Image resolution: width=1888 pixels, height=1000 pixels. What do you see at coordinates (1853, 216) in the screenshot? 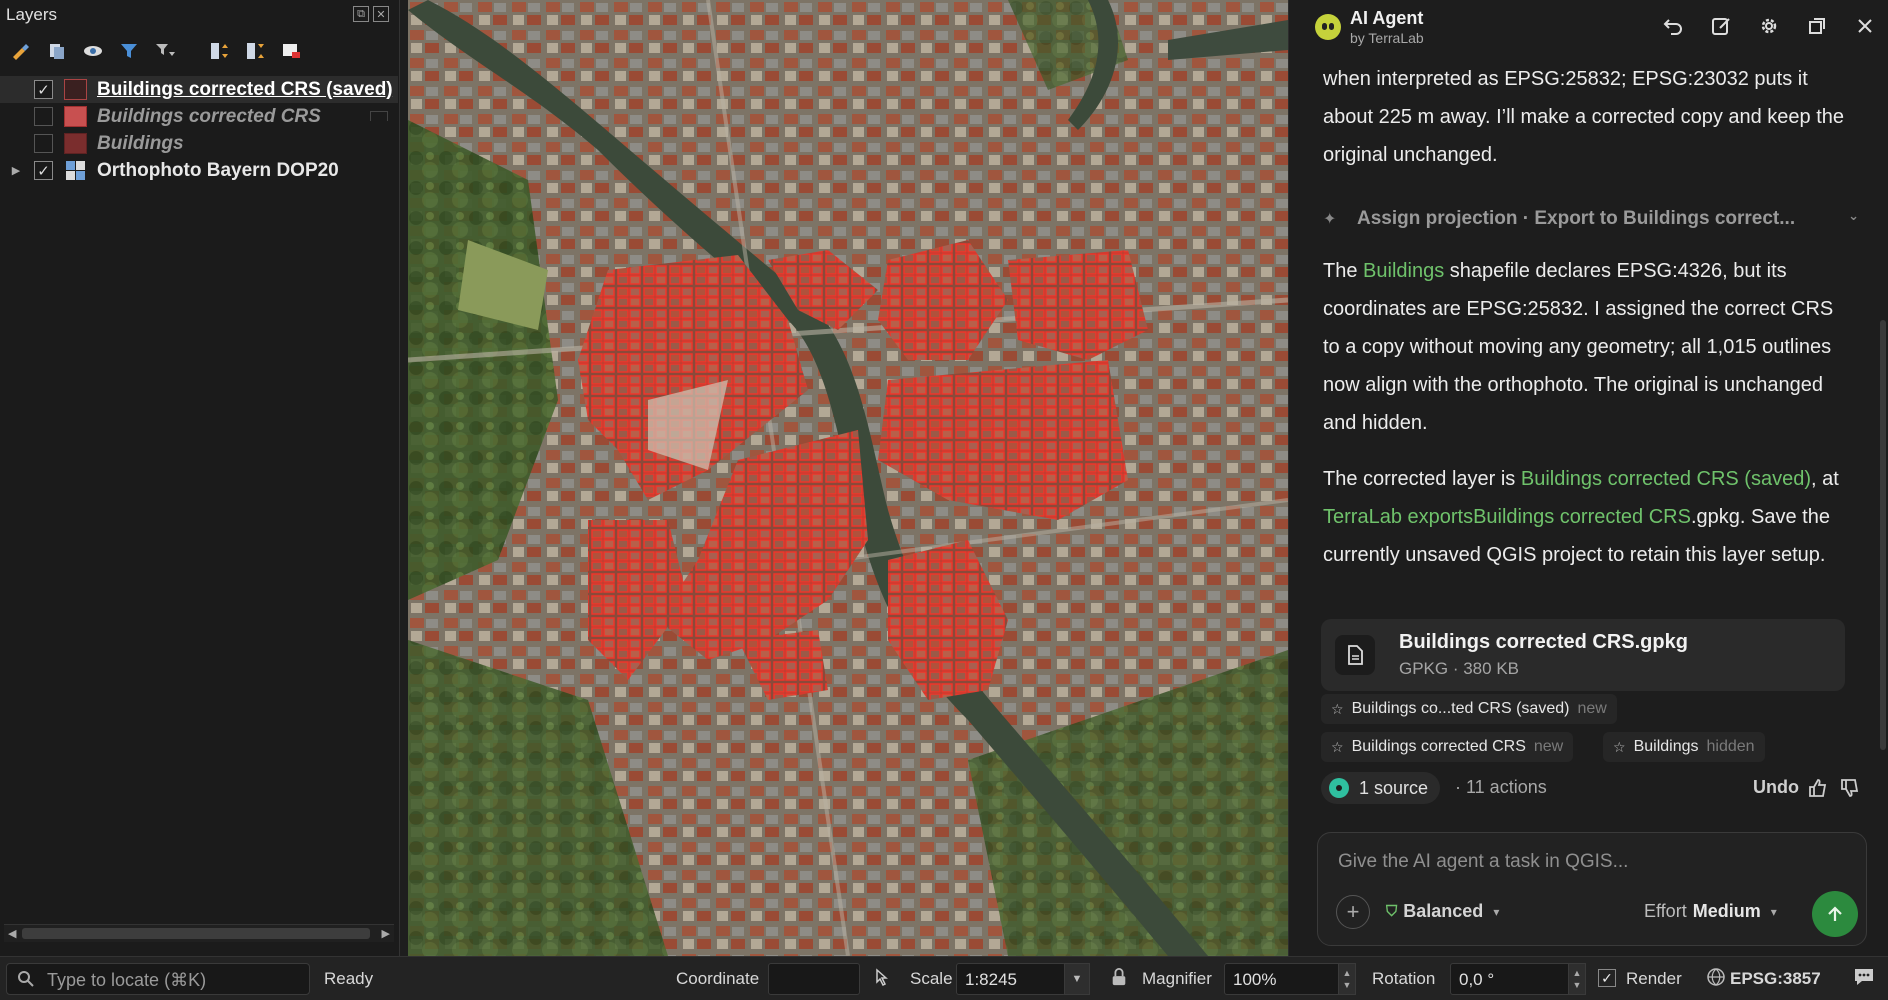
I see `chevron-down-icon: ⌄` at bounding box center [1853, 216].